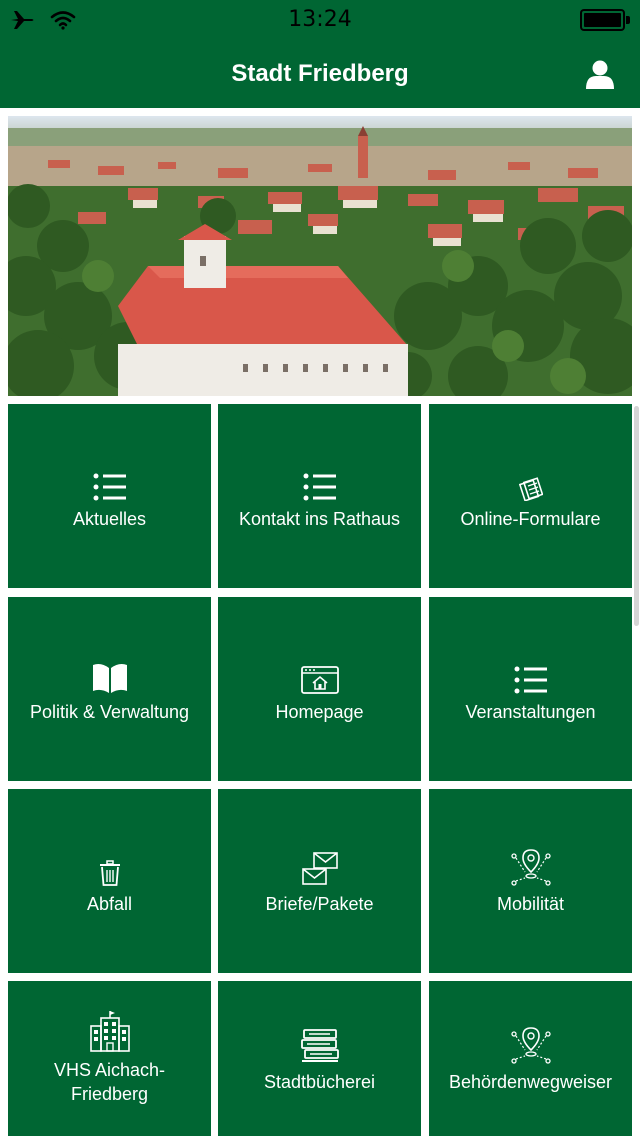 The image size is (640, 1136). Describe the element at coordinates (109, 1081) in the screenshot. I see `tile-label: VHS Aichach-Friedberg` at that location.